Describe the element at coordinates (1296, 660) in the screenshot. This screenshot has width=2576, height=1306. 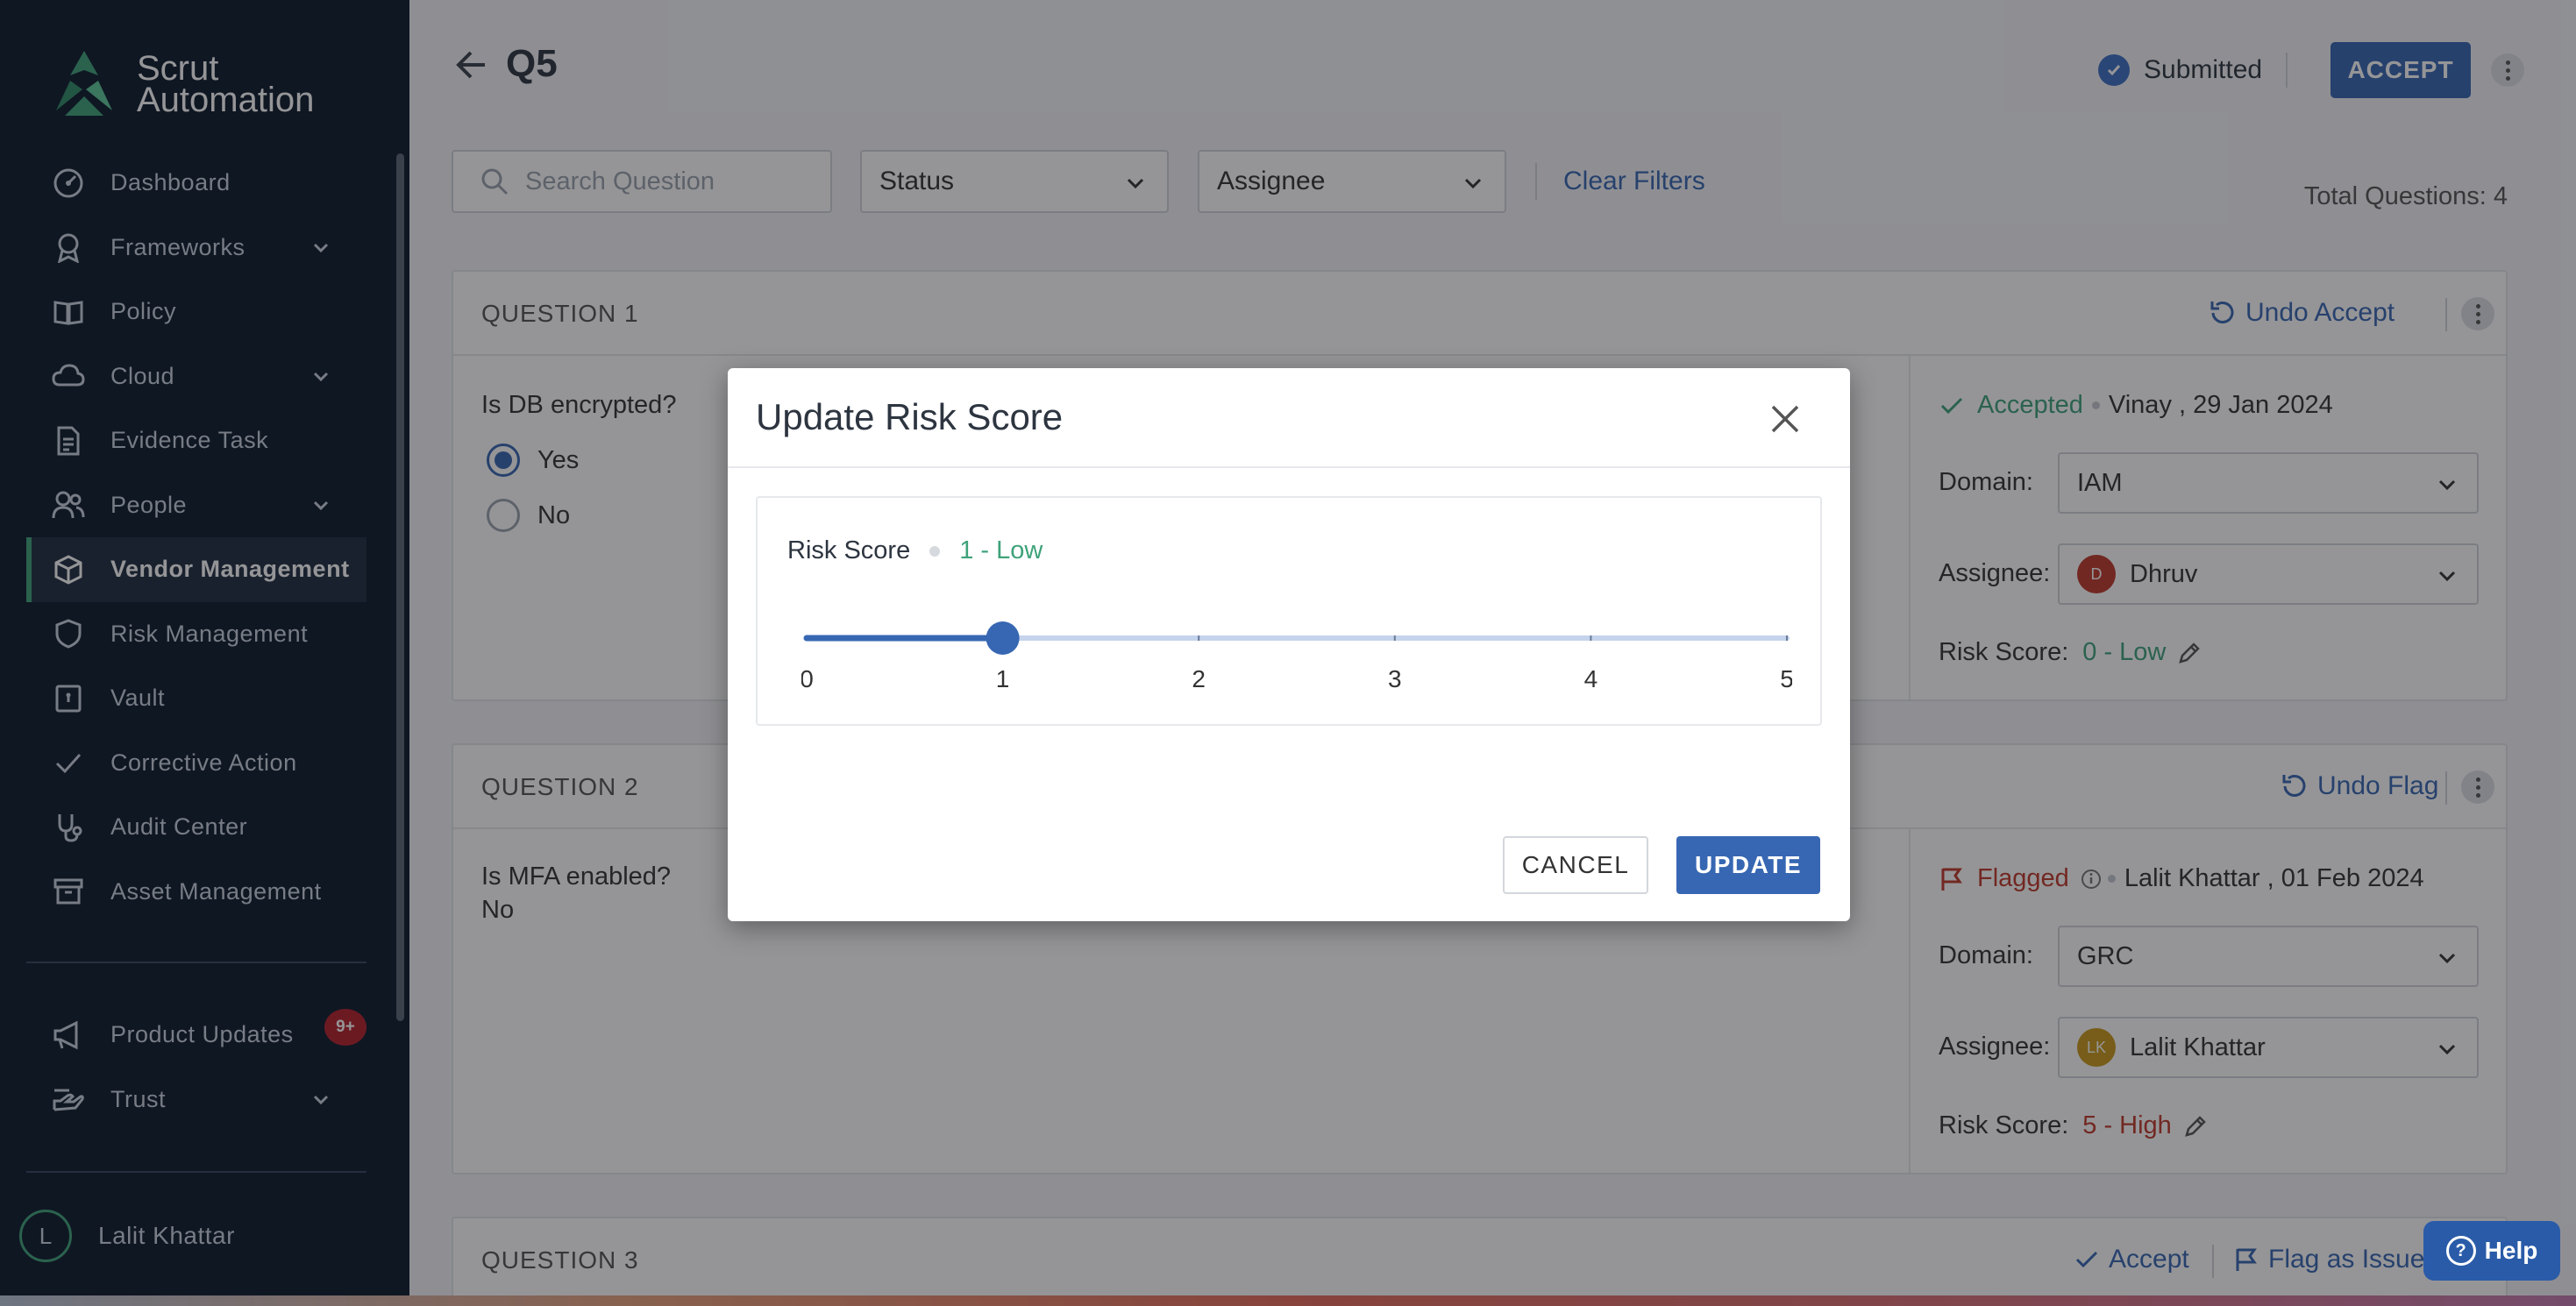
I see `risk-score-slider: 0 1 2 3 4 5` at that location.